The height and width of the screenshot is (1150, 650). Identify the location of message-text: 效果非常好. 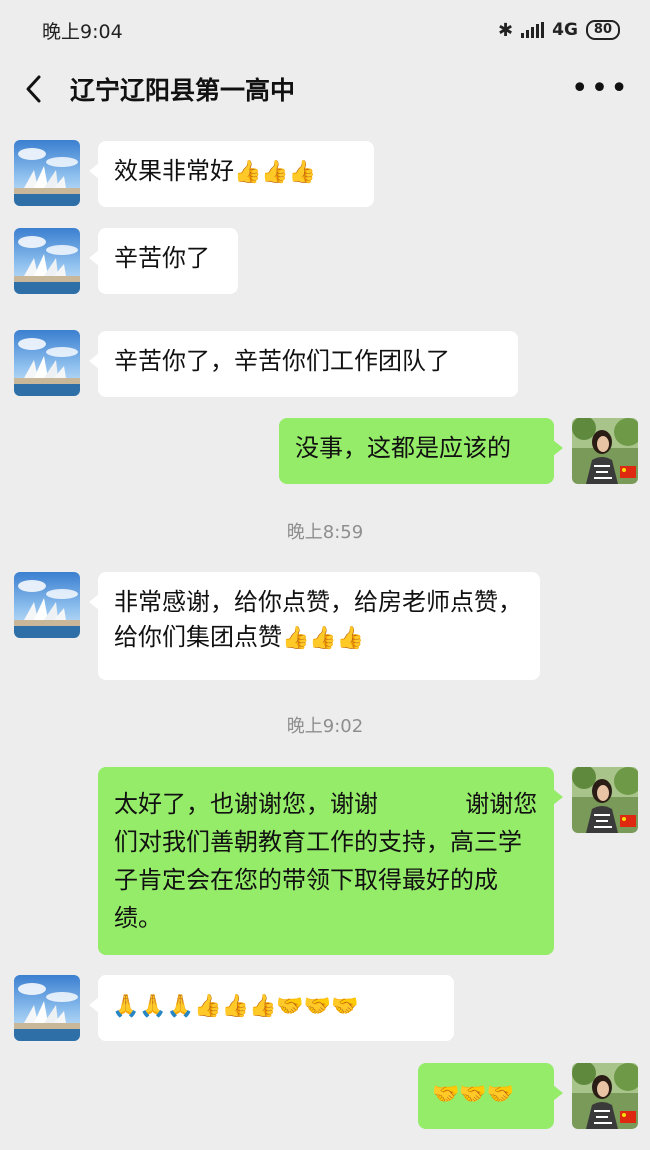
(174, 171).